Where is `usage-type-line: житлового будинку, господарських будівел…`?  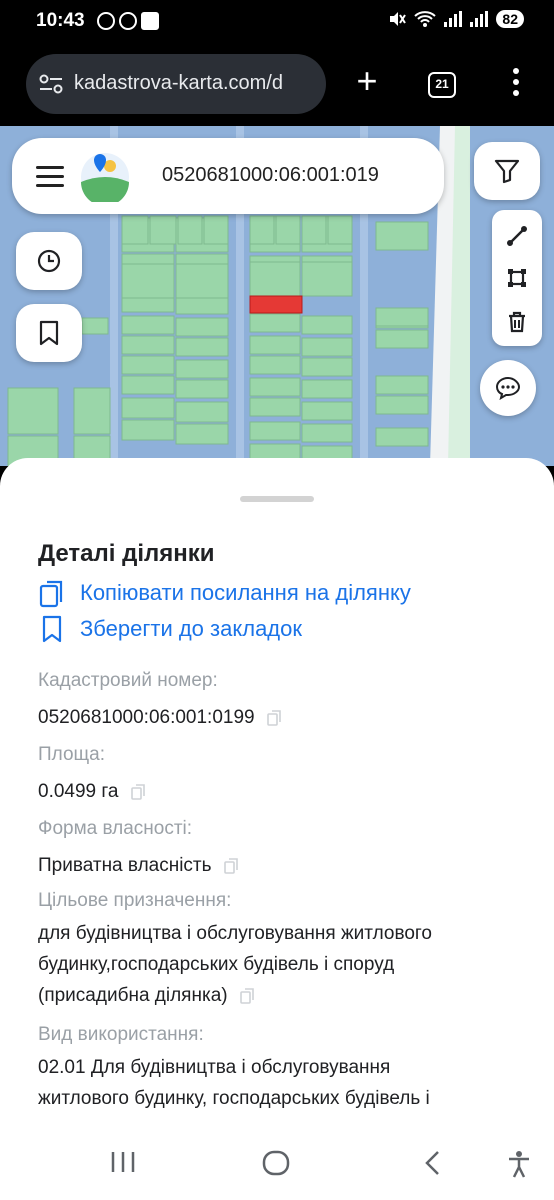 usage-type-line: житлового будинку, господарських будівел… is located at coordinates (234, 1098).